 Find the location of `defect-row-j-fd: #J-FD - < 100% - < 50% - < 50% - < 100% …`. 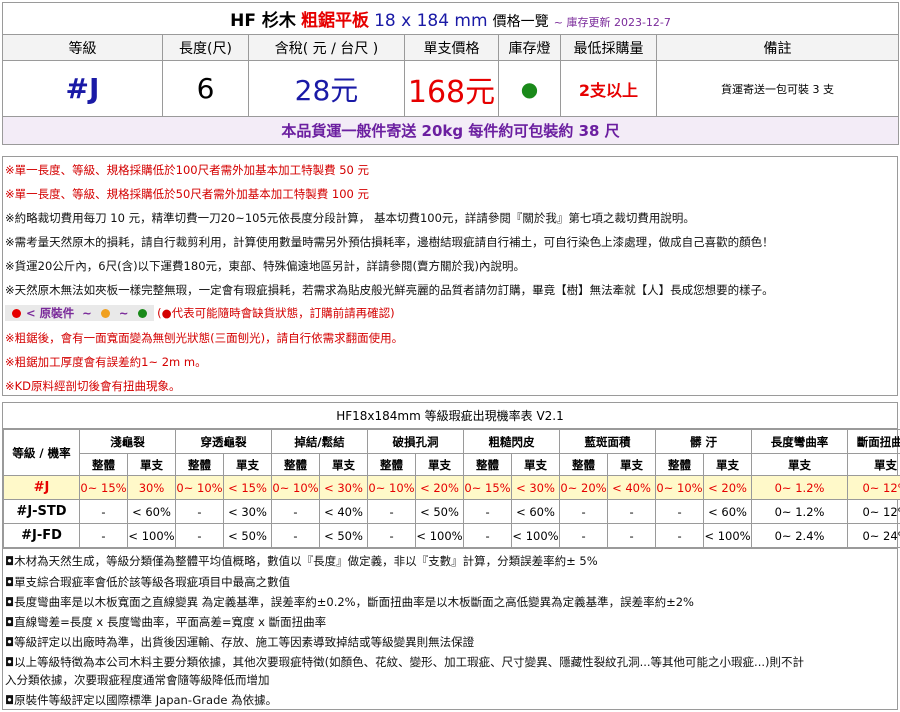

defect-row-j-fd: #J-FD - < 100% - < 50% - < 50% - < 100% … is located at coordinates (451, 535).